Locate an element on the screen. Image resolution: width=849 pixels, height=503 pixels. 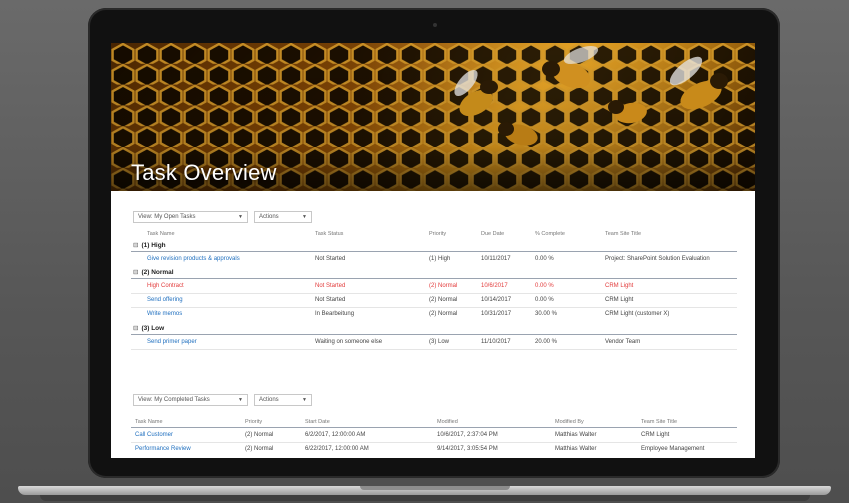
open-actions-select-label: Actions is located at coordinates (269, 217).